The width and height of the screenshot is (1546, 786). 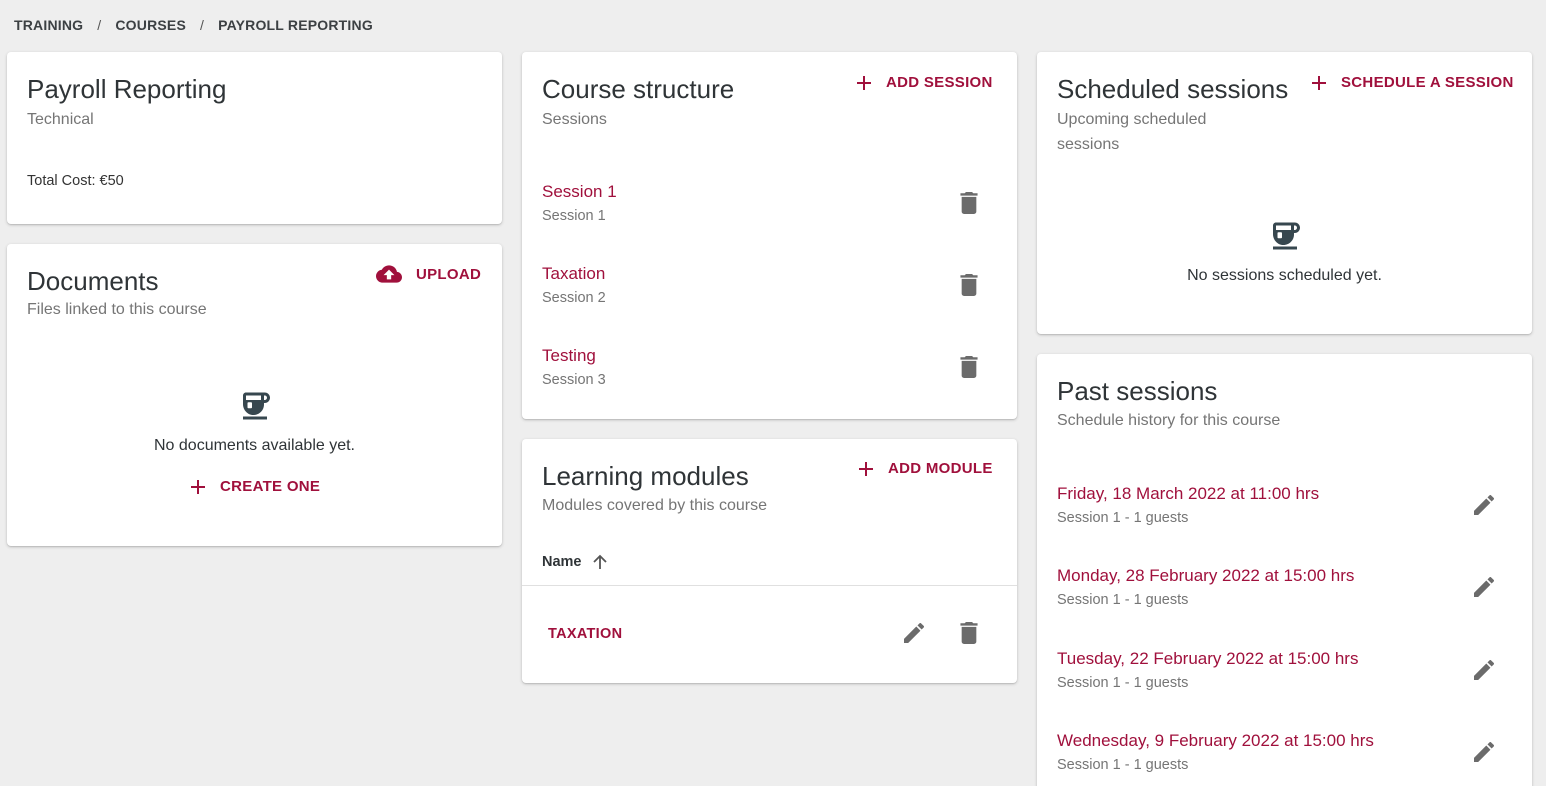 What do you see at coordinates (75, 181) in the screenshot?
I see `total-cost: Total Cost: €50` at bounding box center [75, 181].